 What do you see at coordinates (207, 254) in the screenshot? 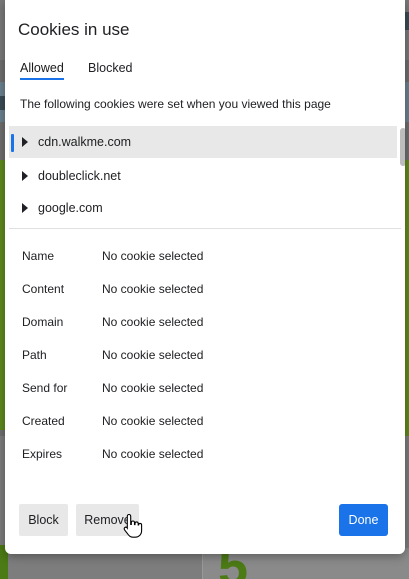
I see `detail-row-name: Name No cookie selected` at bounding box center [207, 254].